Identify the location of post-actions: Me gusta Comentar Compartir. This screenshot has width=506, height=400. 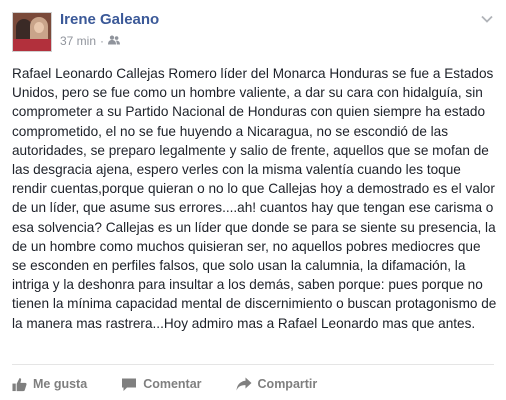
(181, 384).